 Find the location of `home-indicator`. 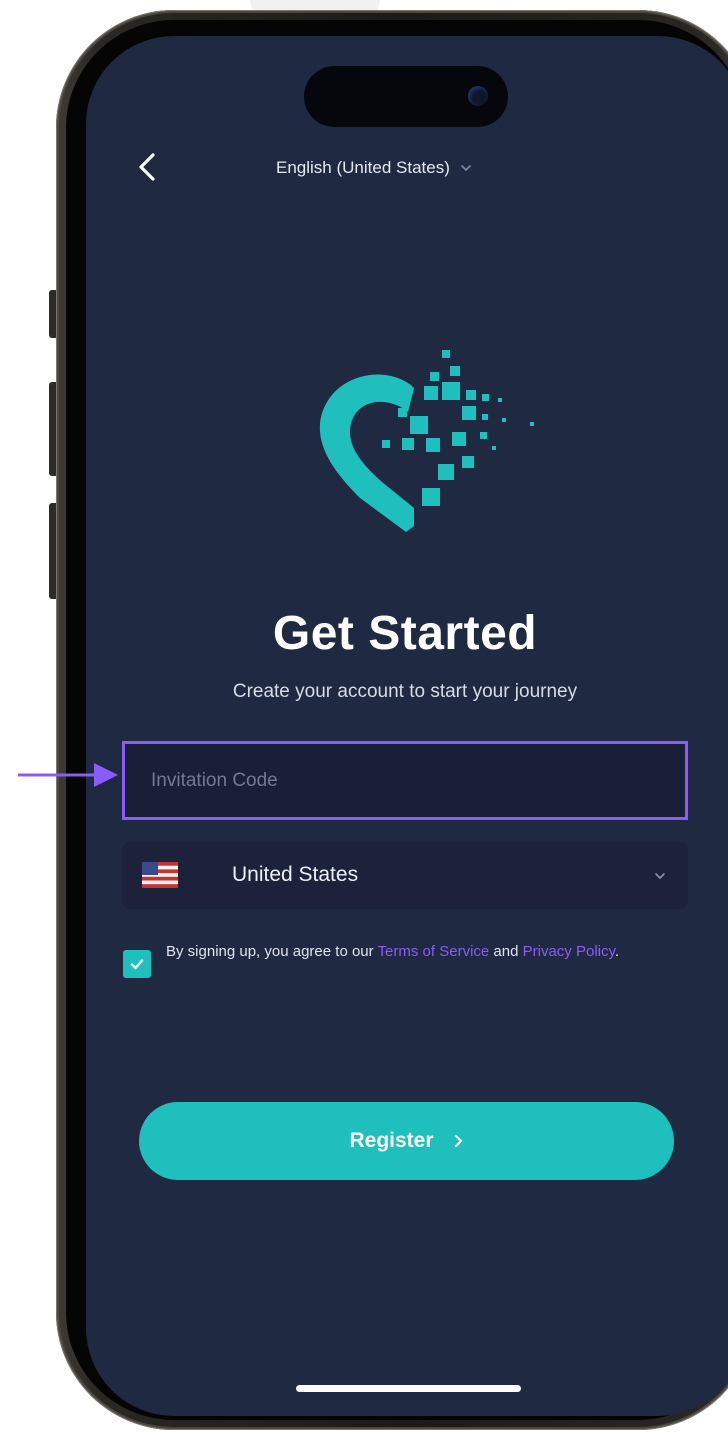

home-indicator is located at coordinates (408, 1388).